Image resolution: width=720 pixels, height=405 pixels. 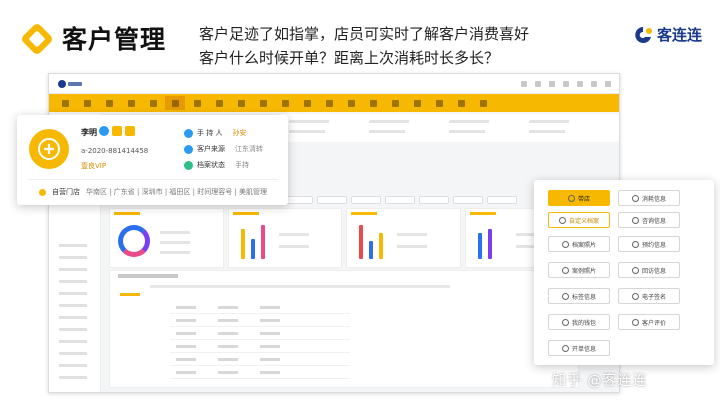 What do you see at coordinates (565, 270) in the screenshot?
I see `case-icon` at bounding box center [565, 270].